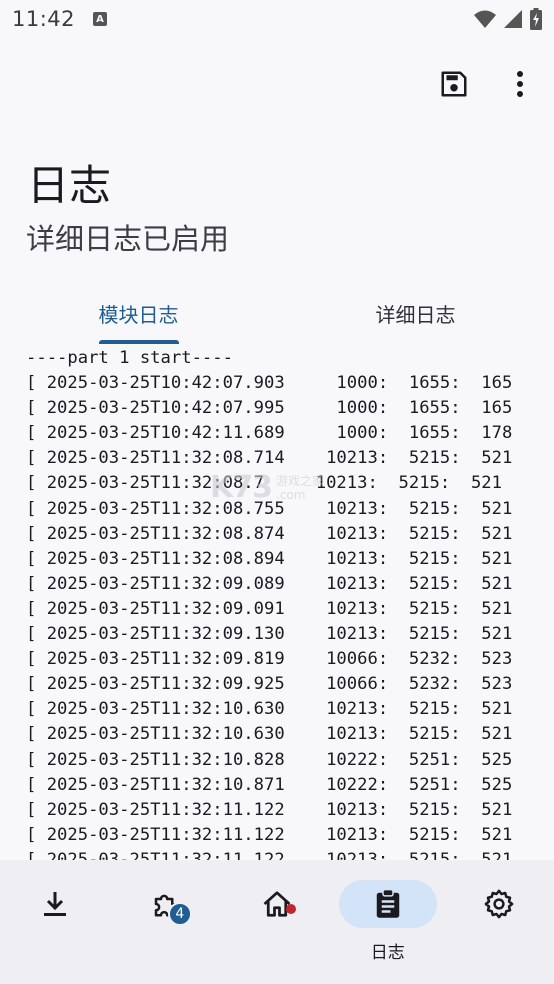 This screenshot has height=984, width=554. What do you see at coordinates (300, 480) in the screenshot?
I see `watermark-line1: 游戏之家` at bounding box center [300, 480].